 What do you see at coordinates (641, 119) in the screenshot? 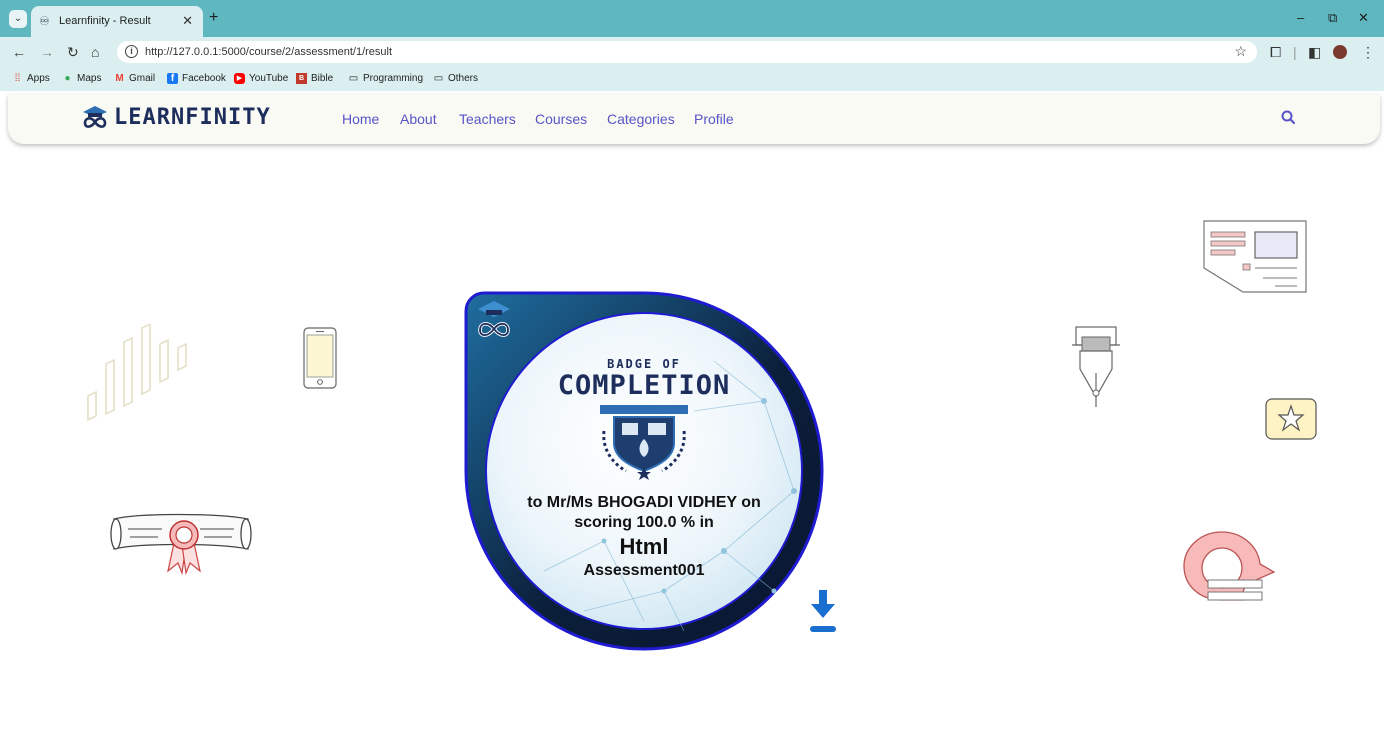
I see `nav-categories: Categories` at bounding box center [641, 119].